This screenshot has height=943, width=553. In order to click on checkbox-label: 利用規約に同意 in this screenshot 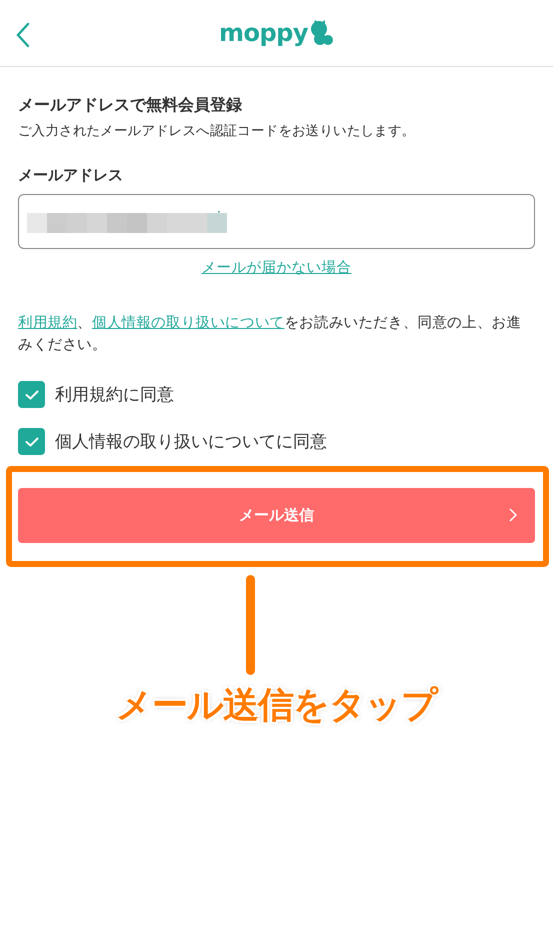, I will do `click(114, 395)`.